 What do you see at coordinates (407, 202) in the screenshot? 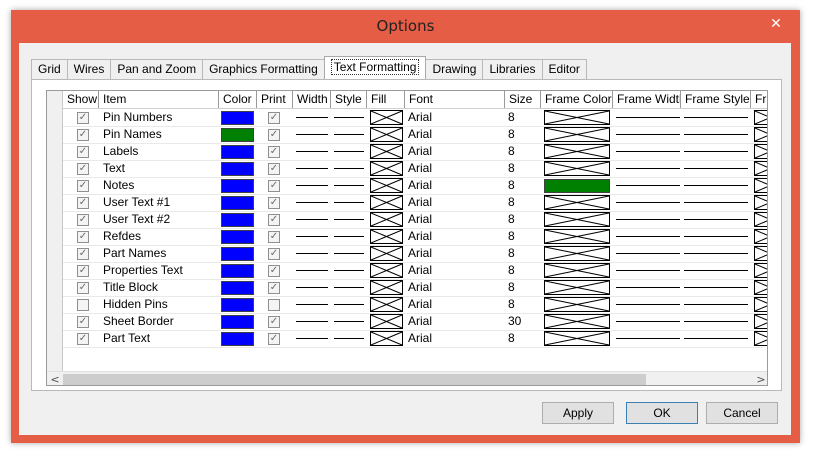
I see `table-row: ✓ User Text #1 ✓ Arial 8` at bounding box center [407, 202].